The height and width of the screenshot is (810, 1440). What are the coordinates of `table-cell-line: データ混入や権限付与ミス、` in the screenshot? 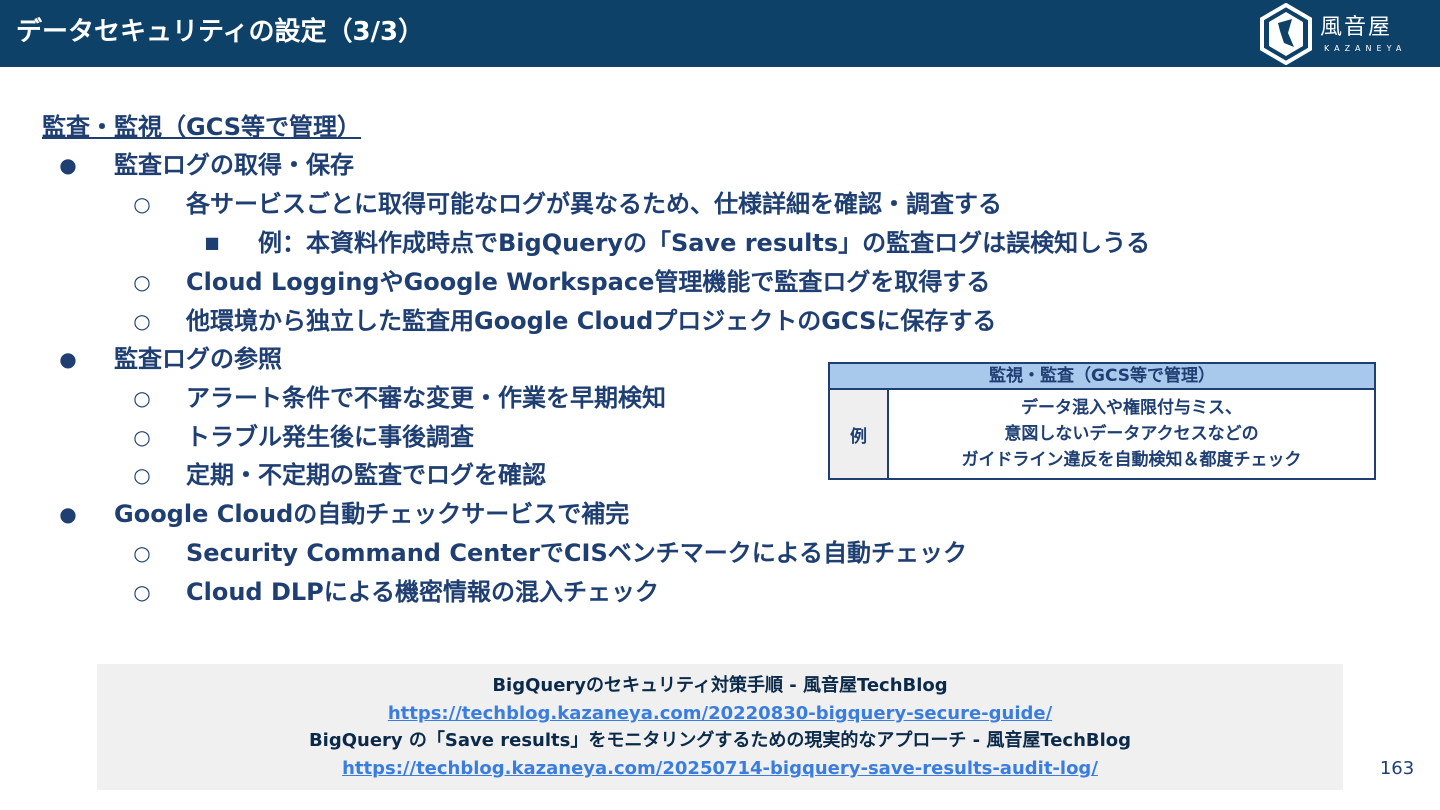 It's located at (1131, 408).